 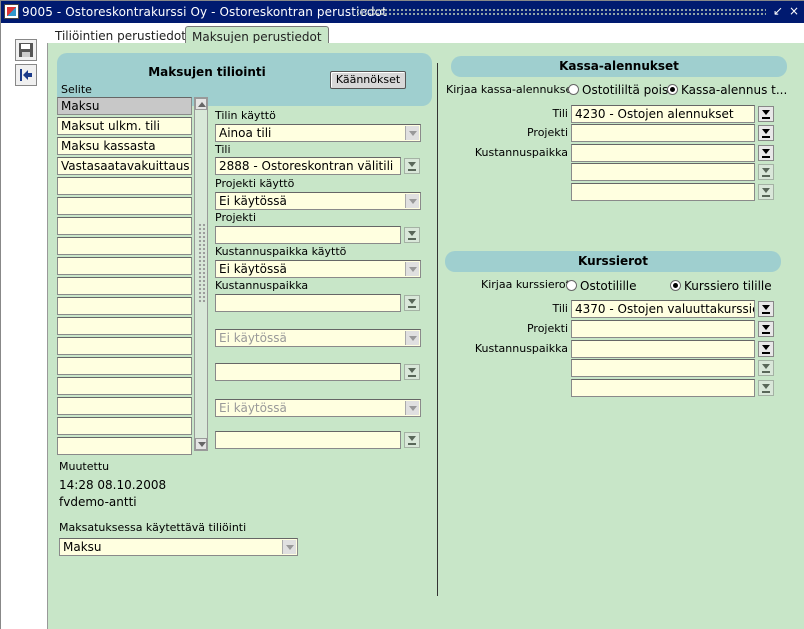 I want to click on account-field: 2888 - Ostoreskontran välitili, so click(x=308, y=166).